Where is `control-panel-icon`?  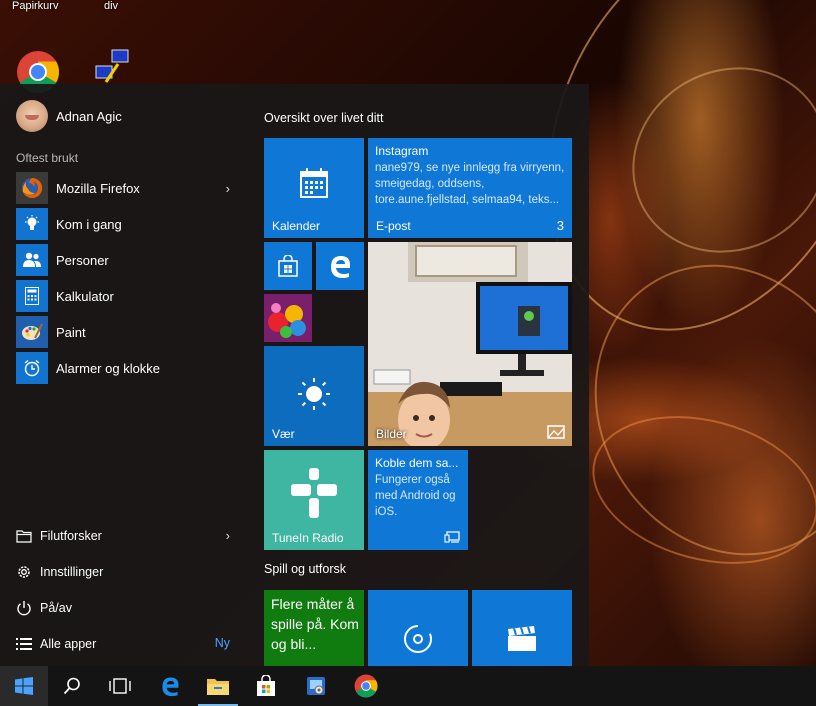
control-panel-icon is located at coordinates (316, 686).